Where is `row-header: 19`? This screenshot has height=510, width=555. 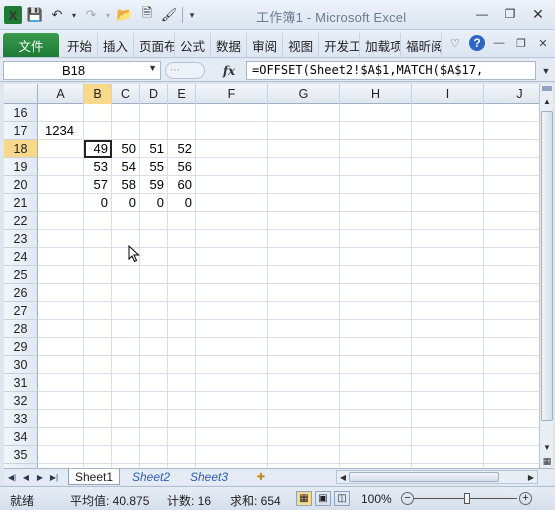
row-header: 19 is located at coordinates (21, 167).